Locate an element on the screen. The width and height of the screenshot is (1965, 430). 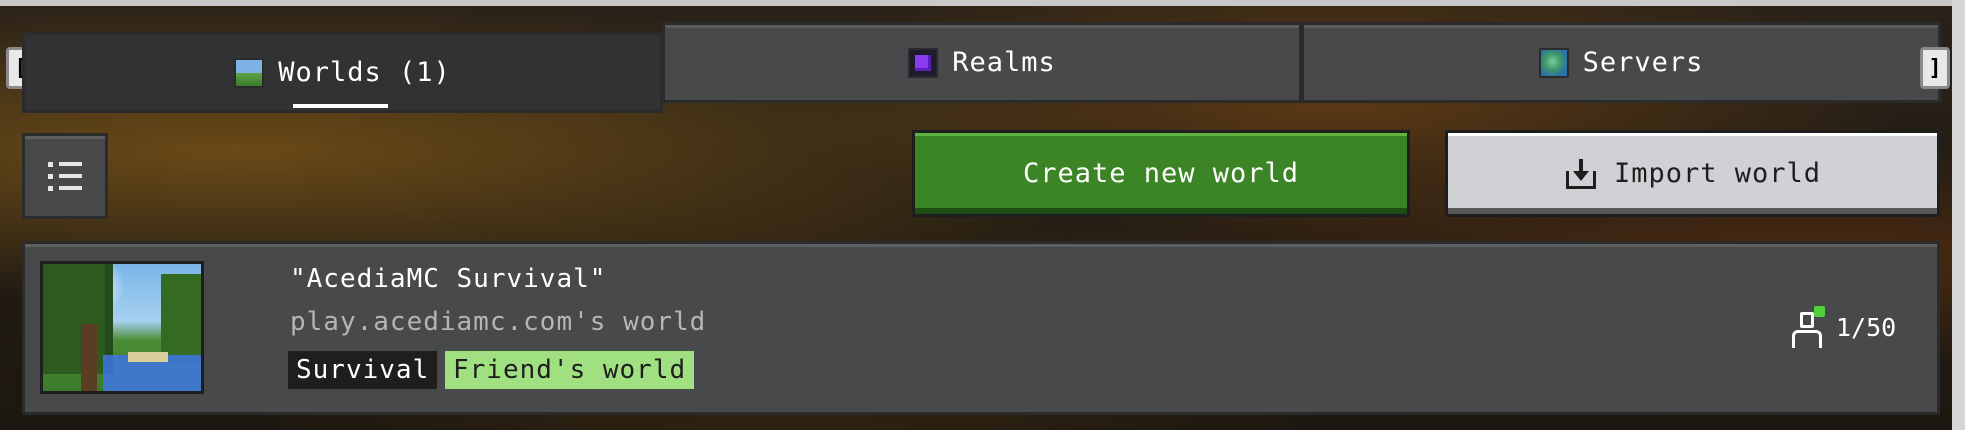
tab-servers: Servers is located at coordinates (1621, 62).